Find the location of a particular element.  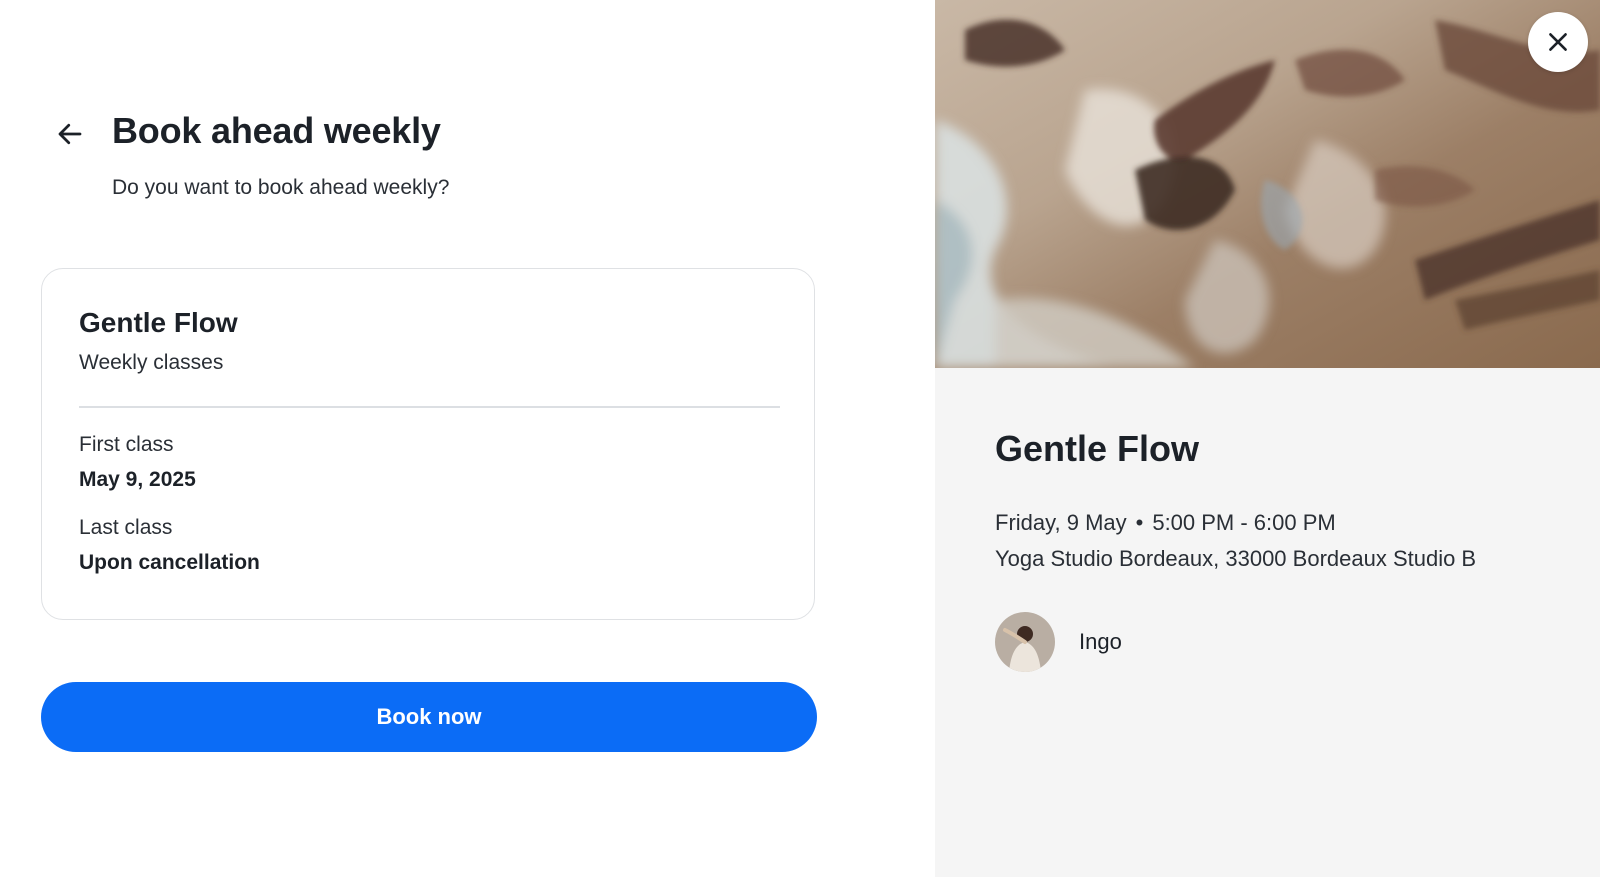

class-day: Friday, 9 May is located at coordinates (1061, 522).